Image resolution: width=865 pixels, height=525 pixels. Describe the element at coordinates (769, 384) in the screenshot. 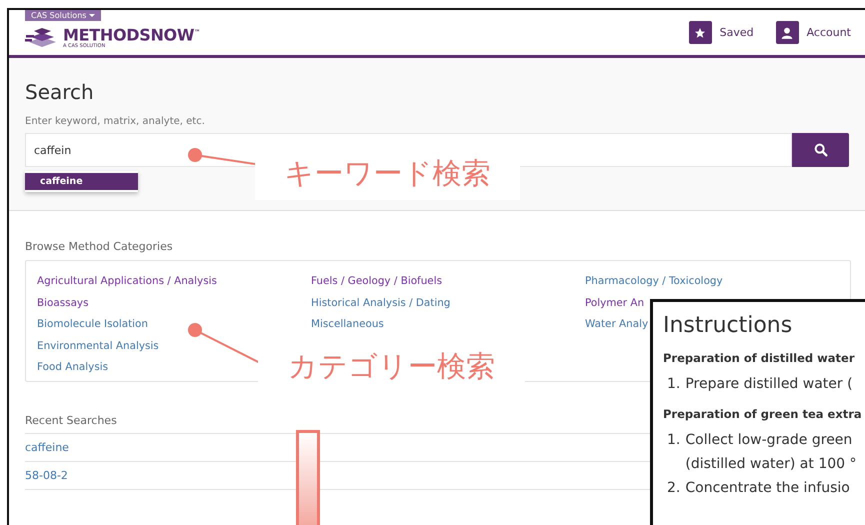

I see `step-text: Prepare distilled water (` at that location.